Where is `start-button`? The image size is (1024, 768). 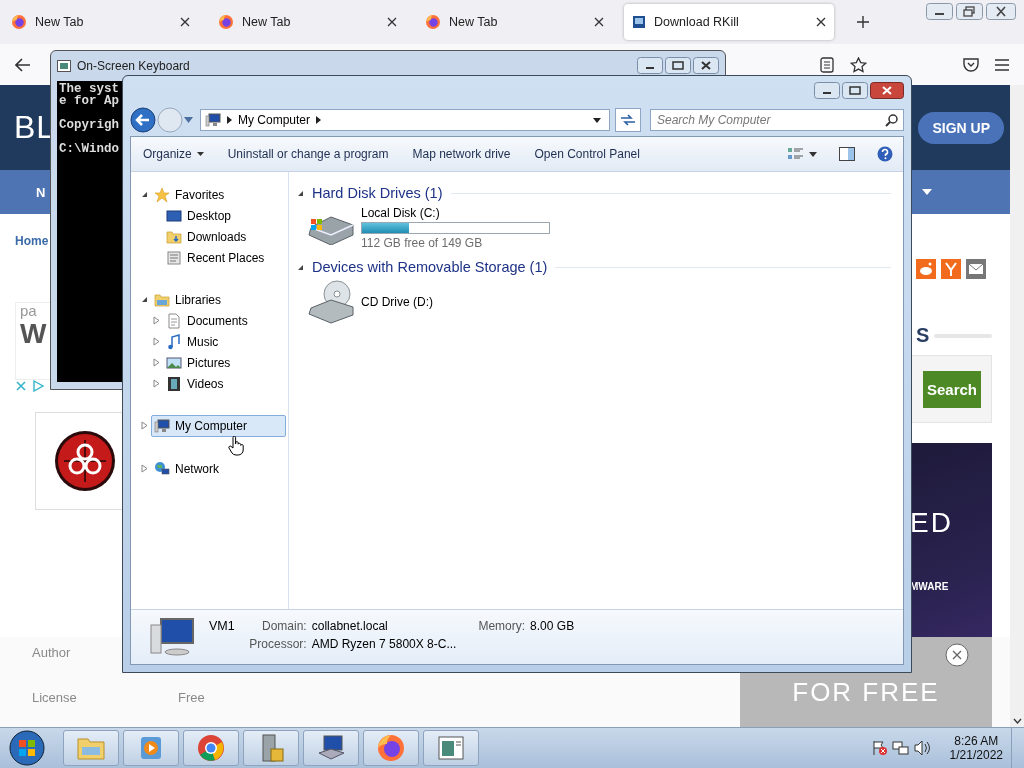 start-button is located at coordinates (27, 748).